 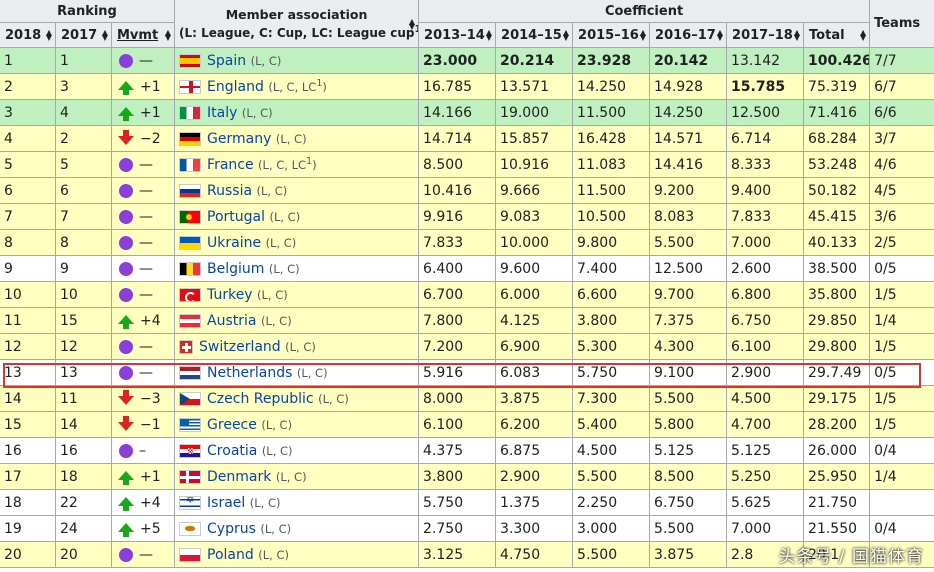 I want to click on c1314-cell: 3.800, so click(x=457, y=476).